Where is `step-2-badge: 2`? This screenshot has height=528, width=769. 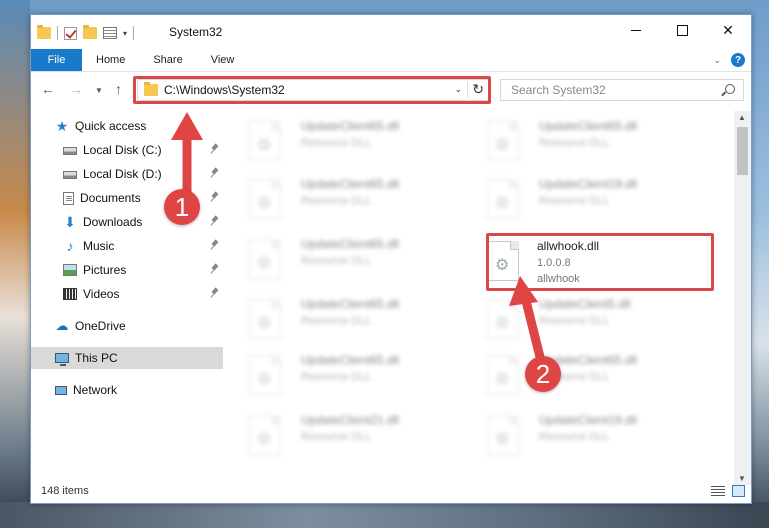
step-2-badge: 2 is located at coordinates (543, 374).